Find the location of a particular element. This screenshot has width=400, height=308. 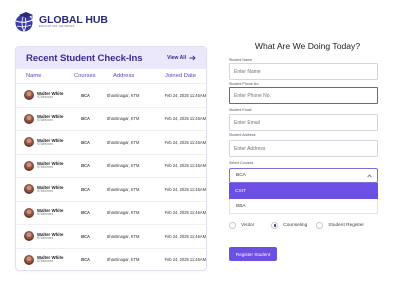

view-all-link: View All is located at coordinates (181, 58).